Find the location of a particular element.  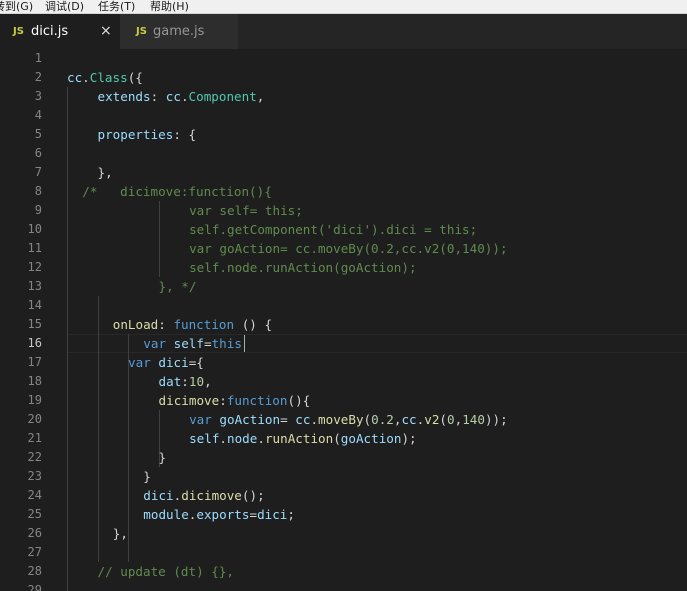

code-line: properties: { is located at coordinates (147, 134).